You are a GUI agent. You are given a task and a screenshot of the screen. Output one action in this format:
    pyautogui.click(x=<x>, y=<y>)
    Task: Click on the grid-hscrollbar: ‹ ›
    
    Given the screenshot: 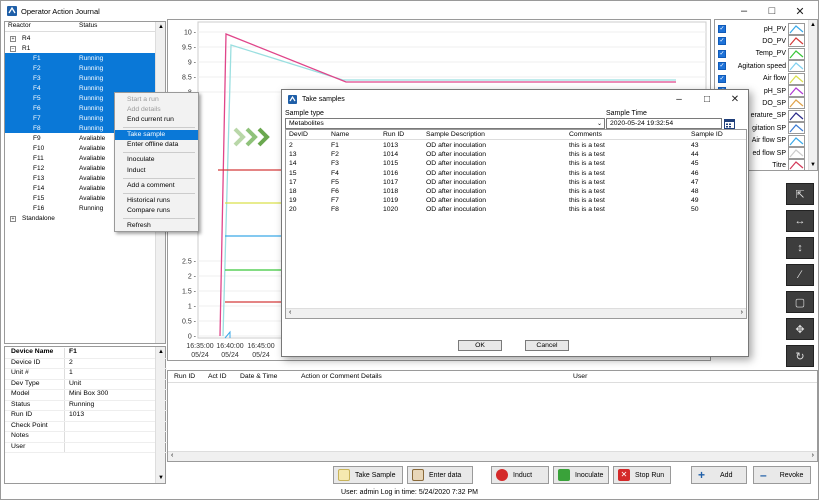 What is the action you would take?
    pyautogui.click(x=516, y=313)
    